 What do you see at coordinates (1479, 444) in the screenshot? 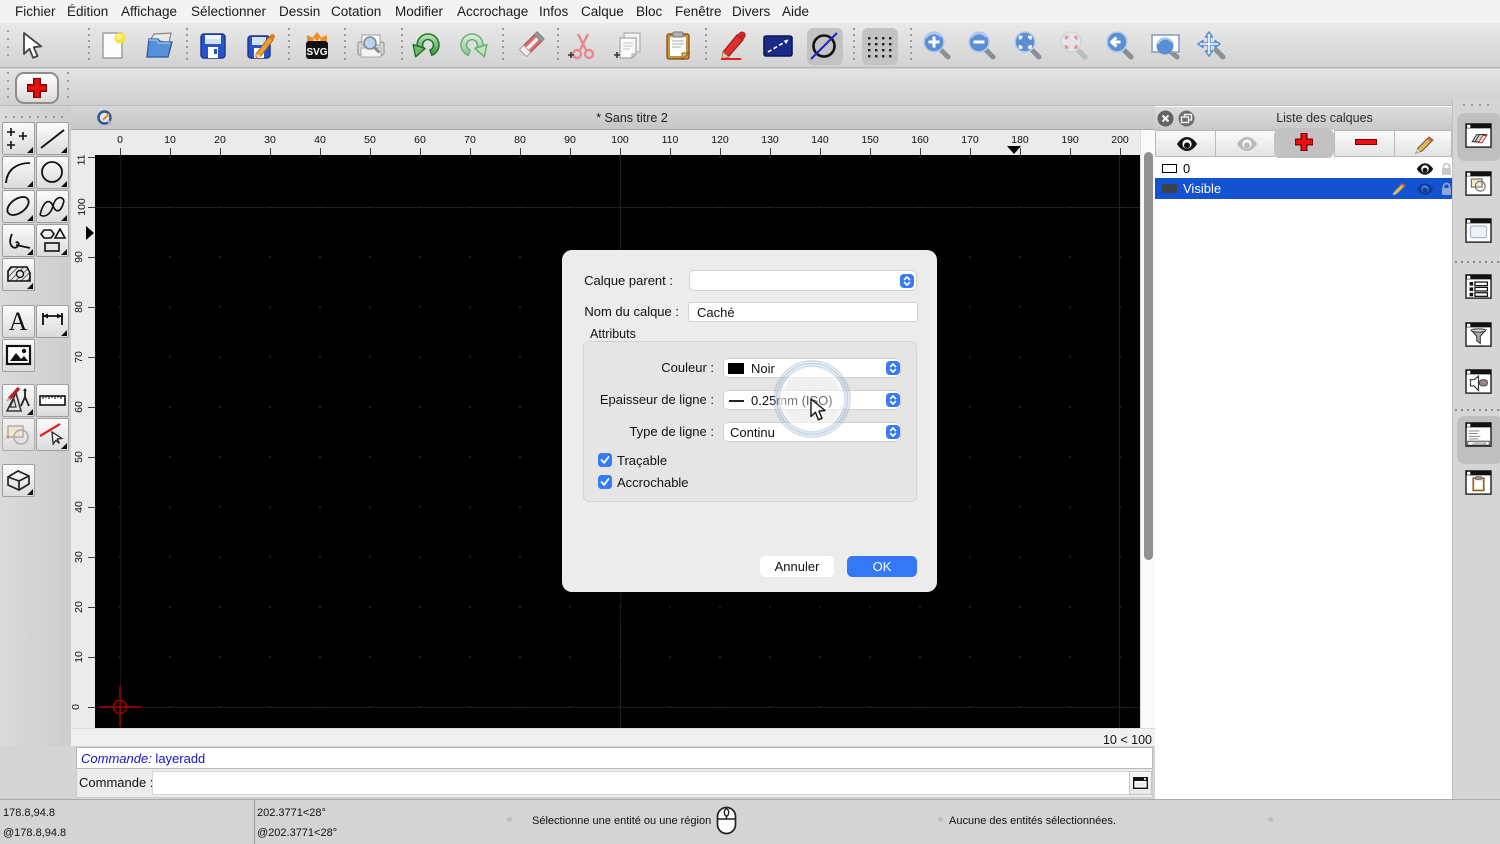
I see `svg-text: command` at bounding box center [1479, 444].